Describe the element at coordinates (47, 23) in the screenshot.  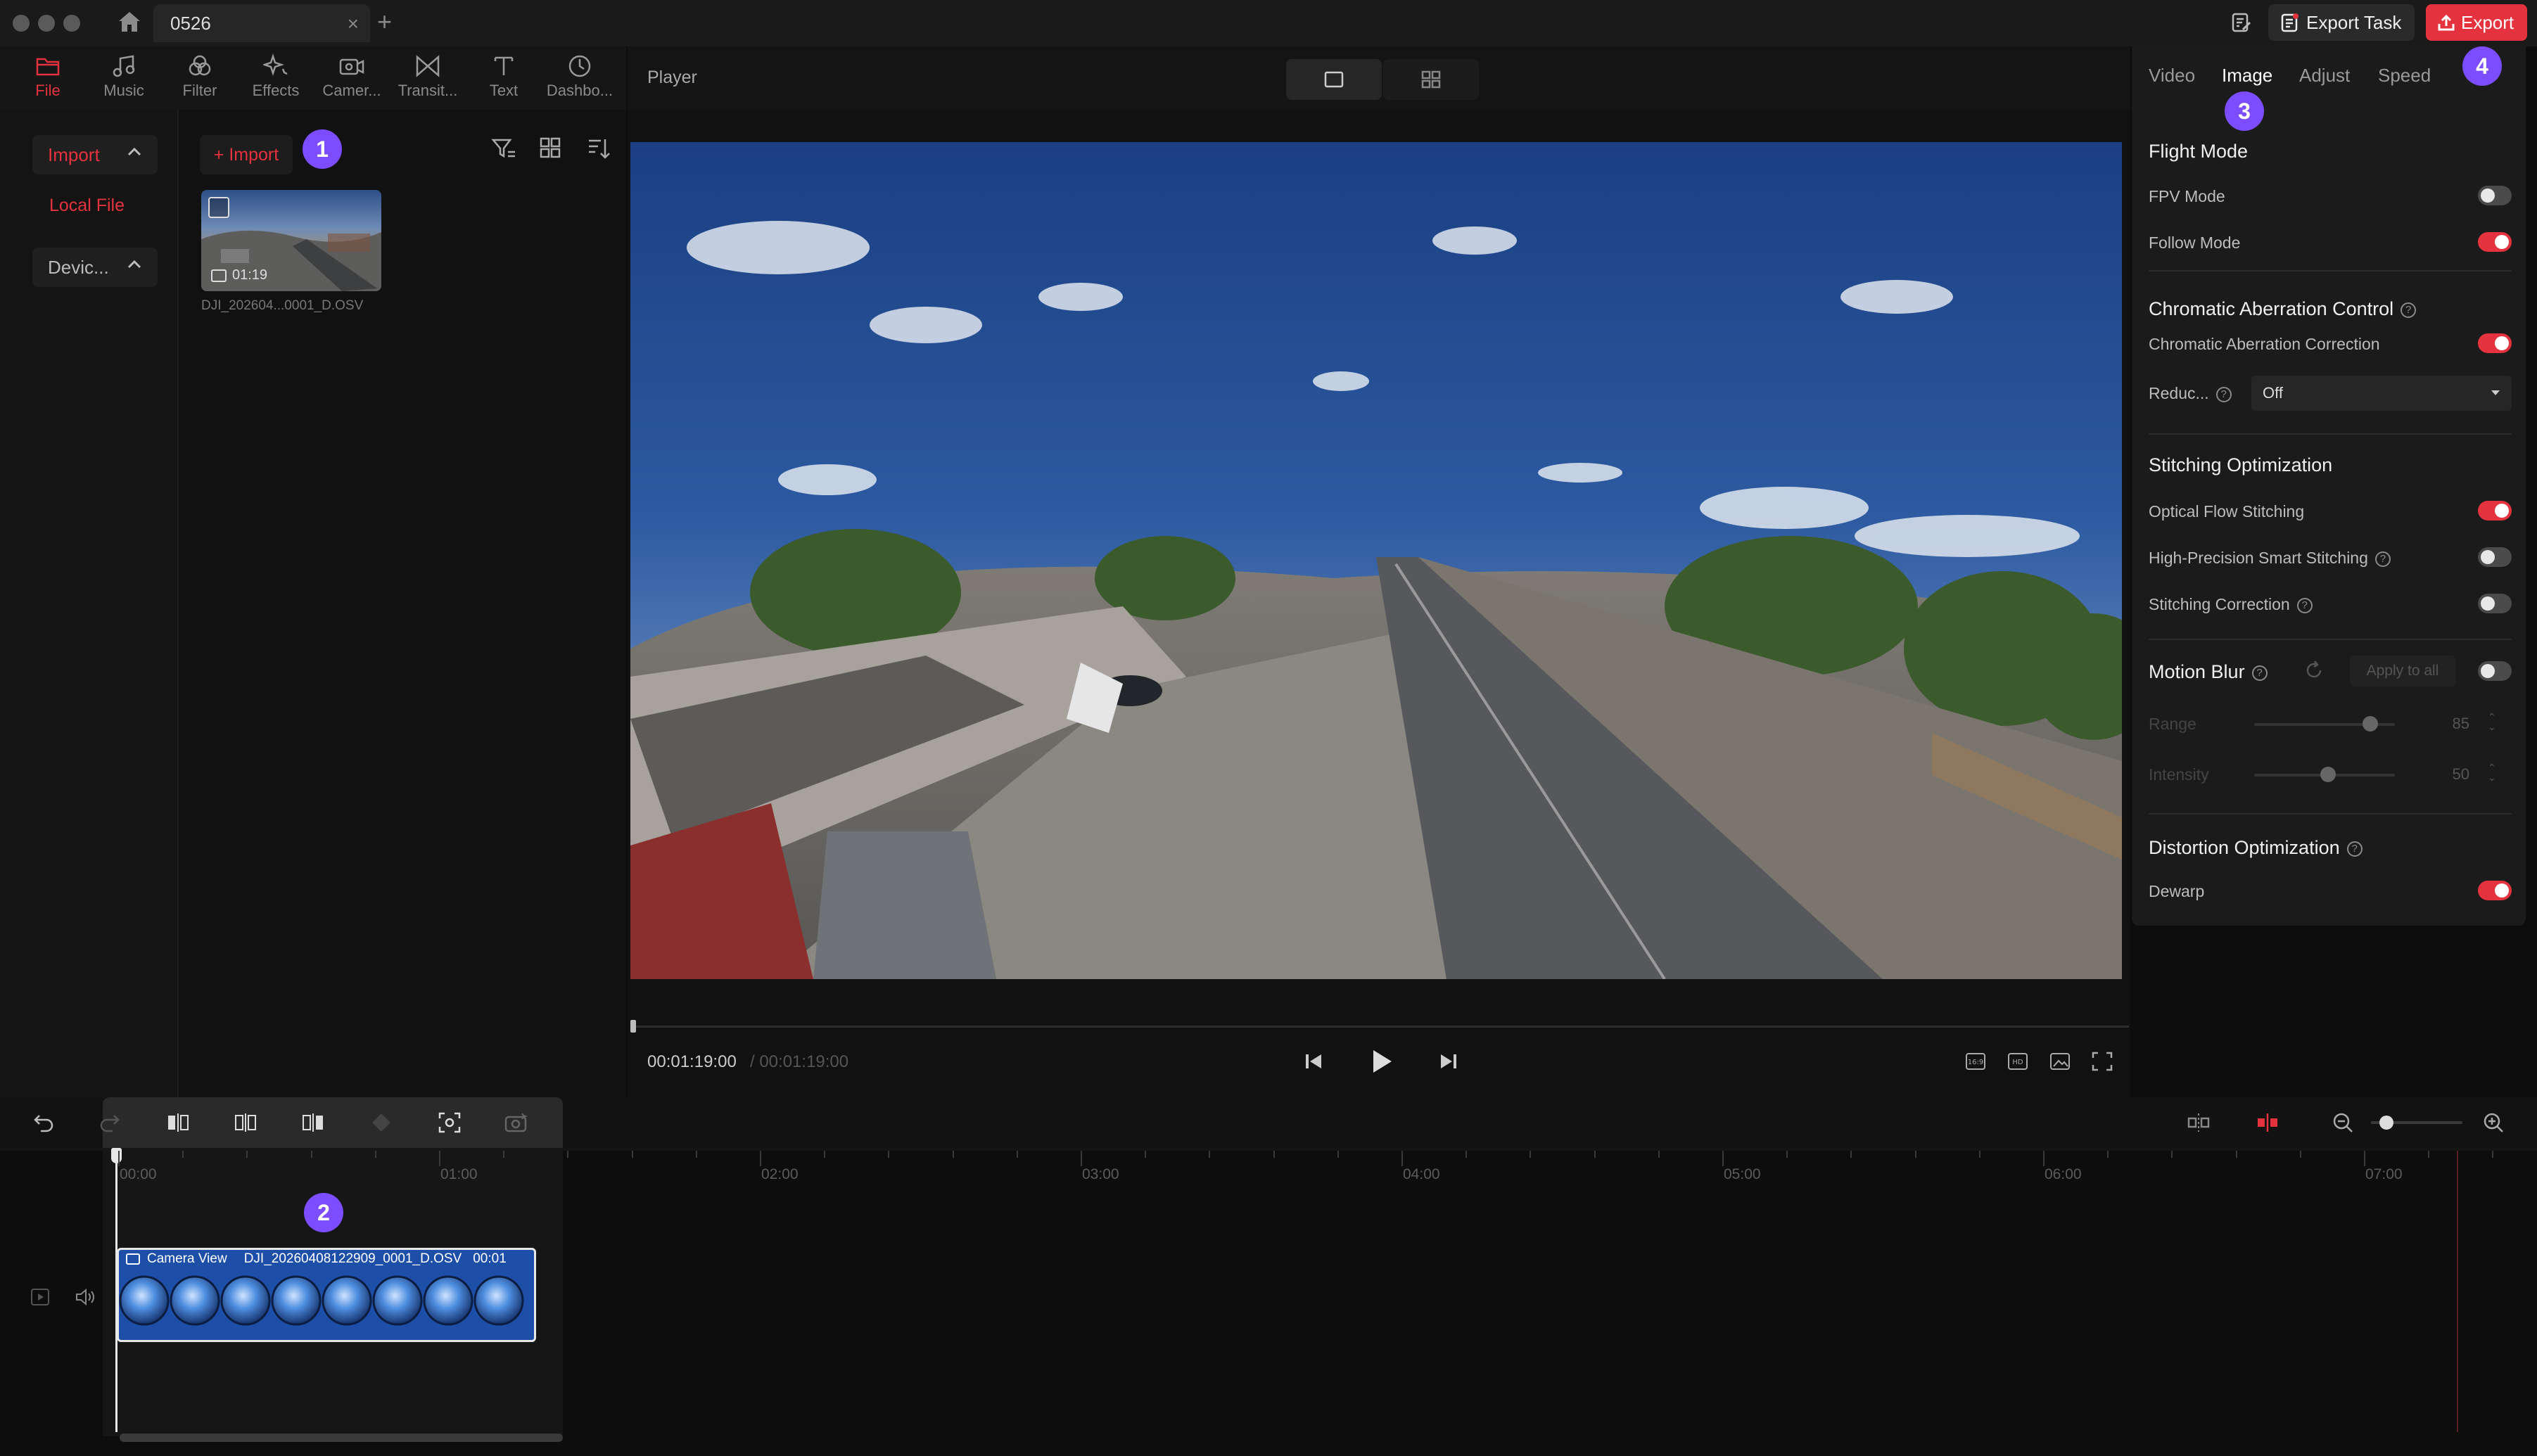
I see `window-minimize-dot` at that location.